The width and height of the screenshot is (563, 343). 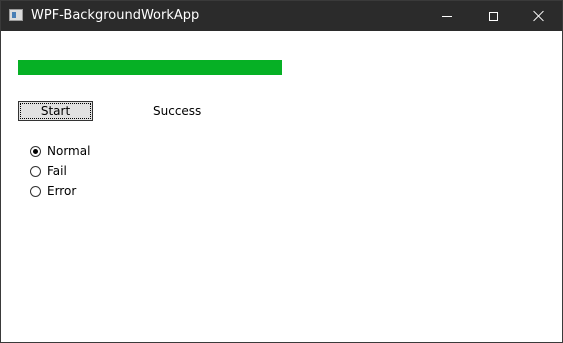 I want to click on start-button: Start, so click(x=55, y=111).